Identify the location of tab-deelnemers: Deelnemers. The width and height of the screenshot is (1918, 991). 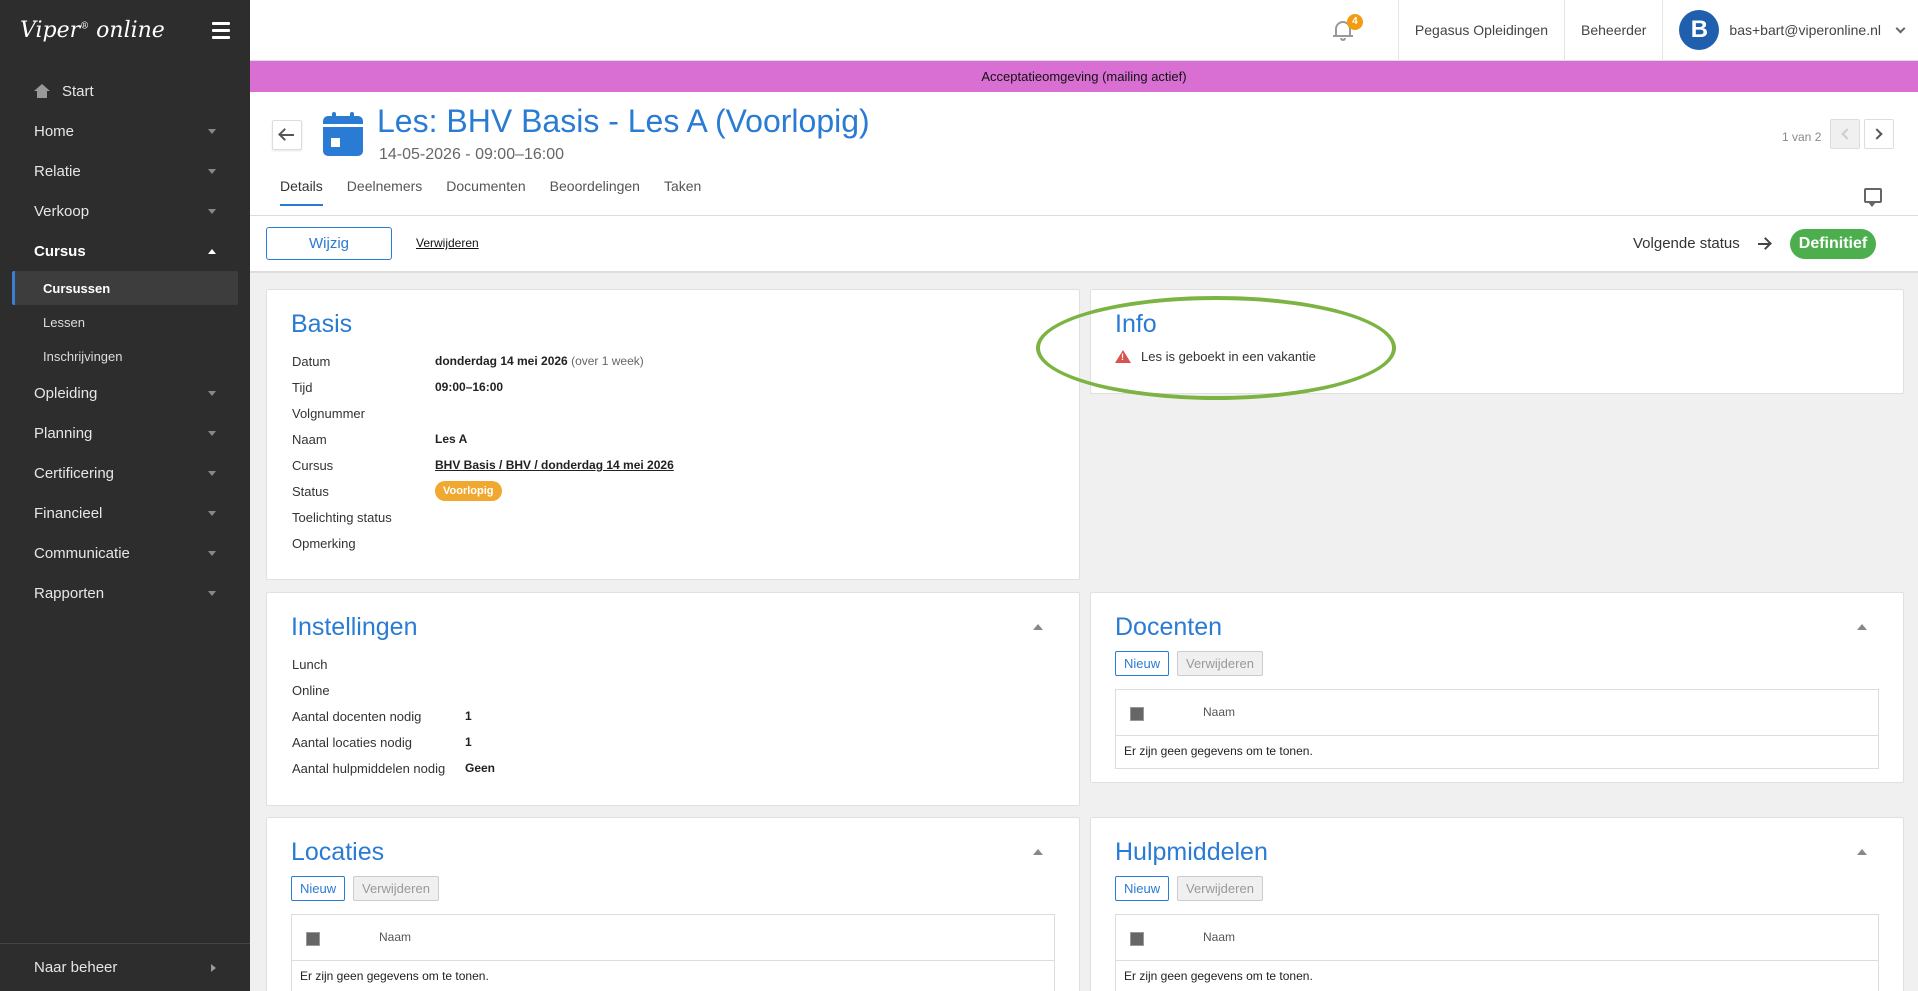
(384, 191).